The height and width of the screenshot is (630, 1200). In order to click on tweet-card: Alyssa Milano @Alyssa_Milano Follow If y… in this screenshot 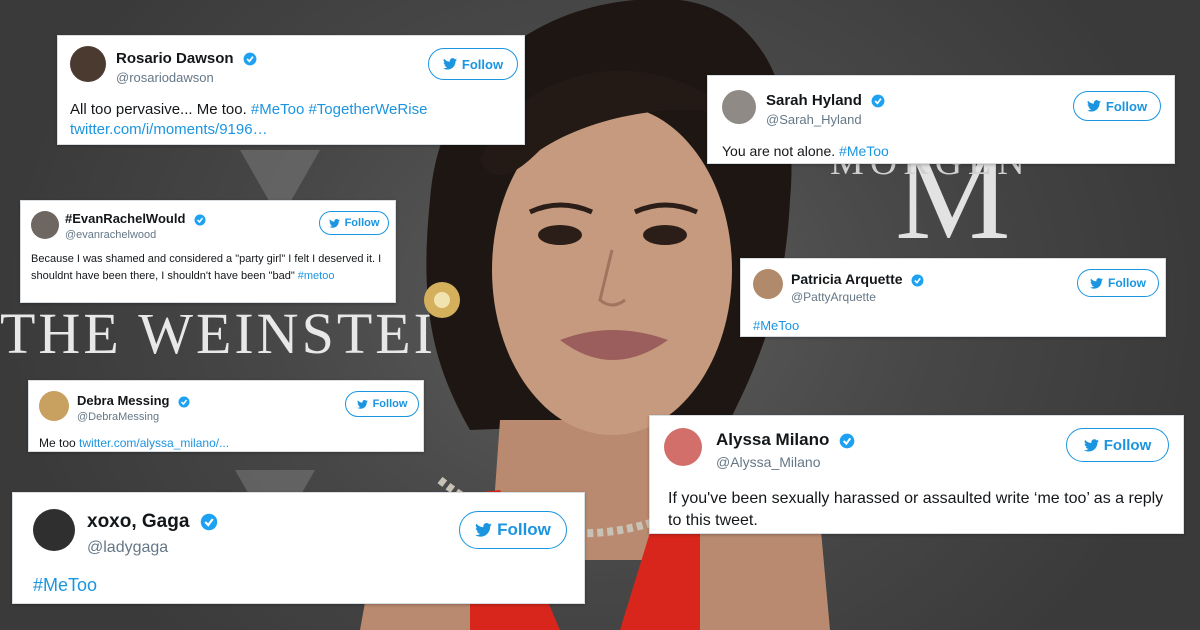, I will do `click(916, 474)`.